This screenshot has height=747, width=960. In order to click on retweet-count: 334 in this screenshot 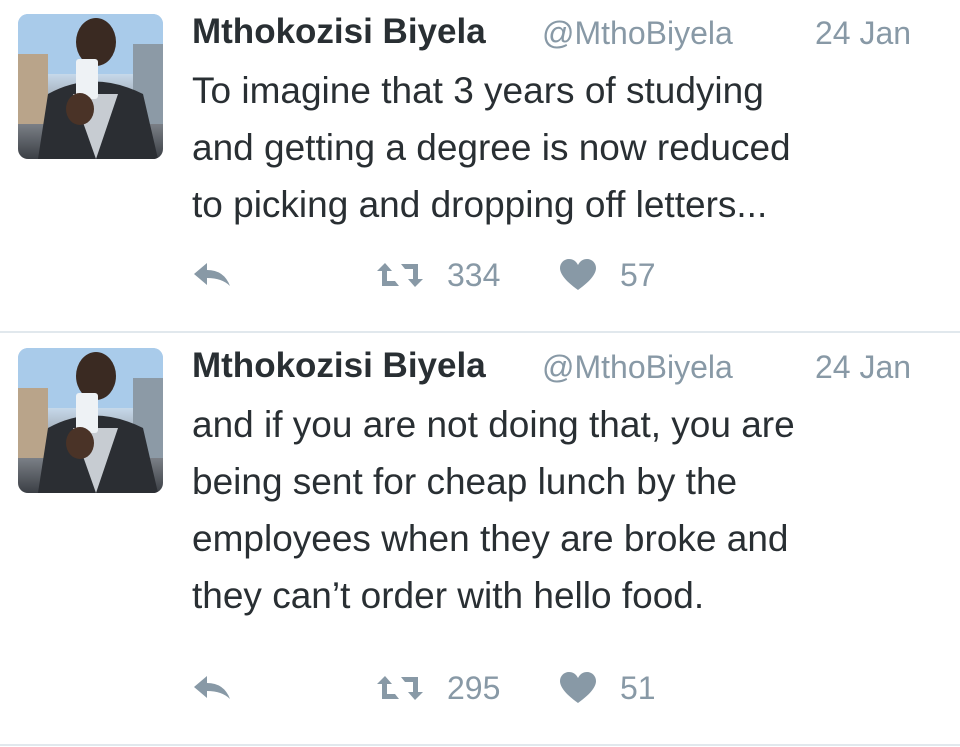, I will do `click(474, 274)`.